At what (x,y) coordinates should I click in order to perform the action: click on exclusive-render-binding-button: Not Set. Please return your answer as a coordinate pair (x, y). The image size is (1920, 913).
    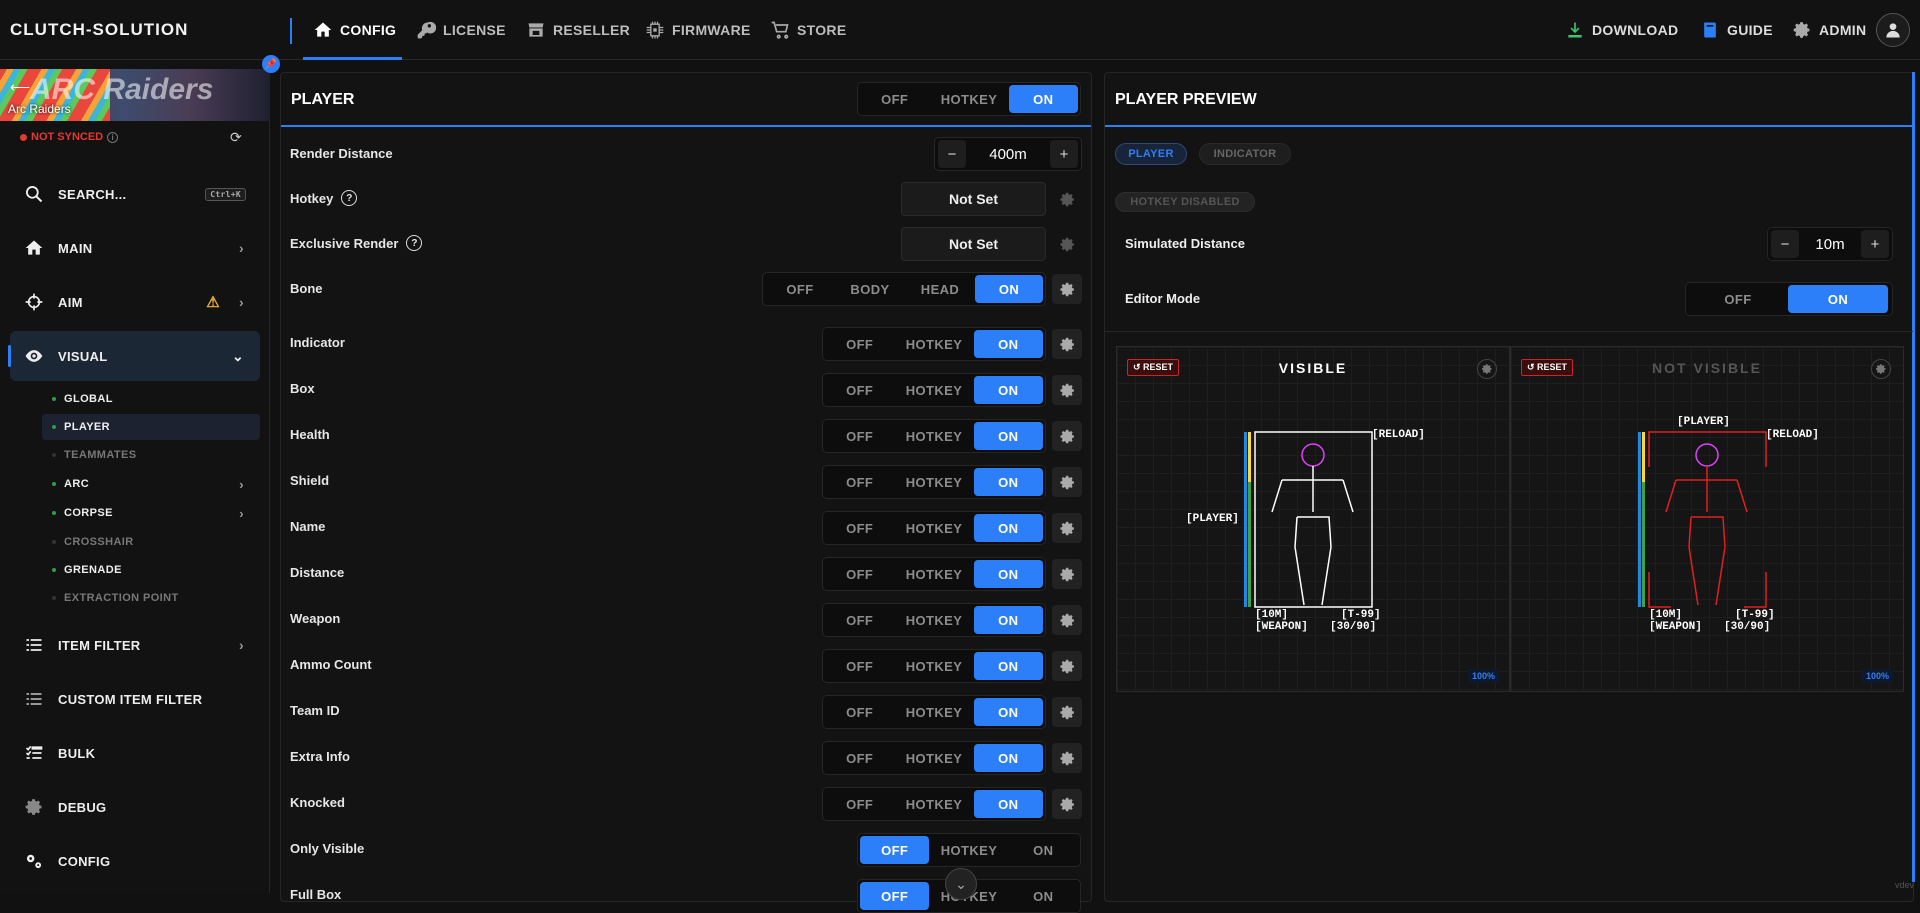
    Looking at the image, I should click on (973, 244).